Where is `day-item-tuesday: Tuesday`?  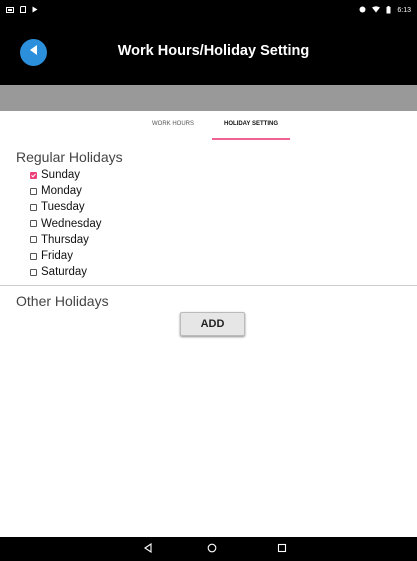 day-item-tuesday: Tuesday is located at coordinates (66, 207).